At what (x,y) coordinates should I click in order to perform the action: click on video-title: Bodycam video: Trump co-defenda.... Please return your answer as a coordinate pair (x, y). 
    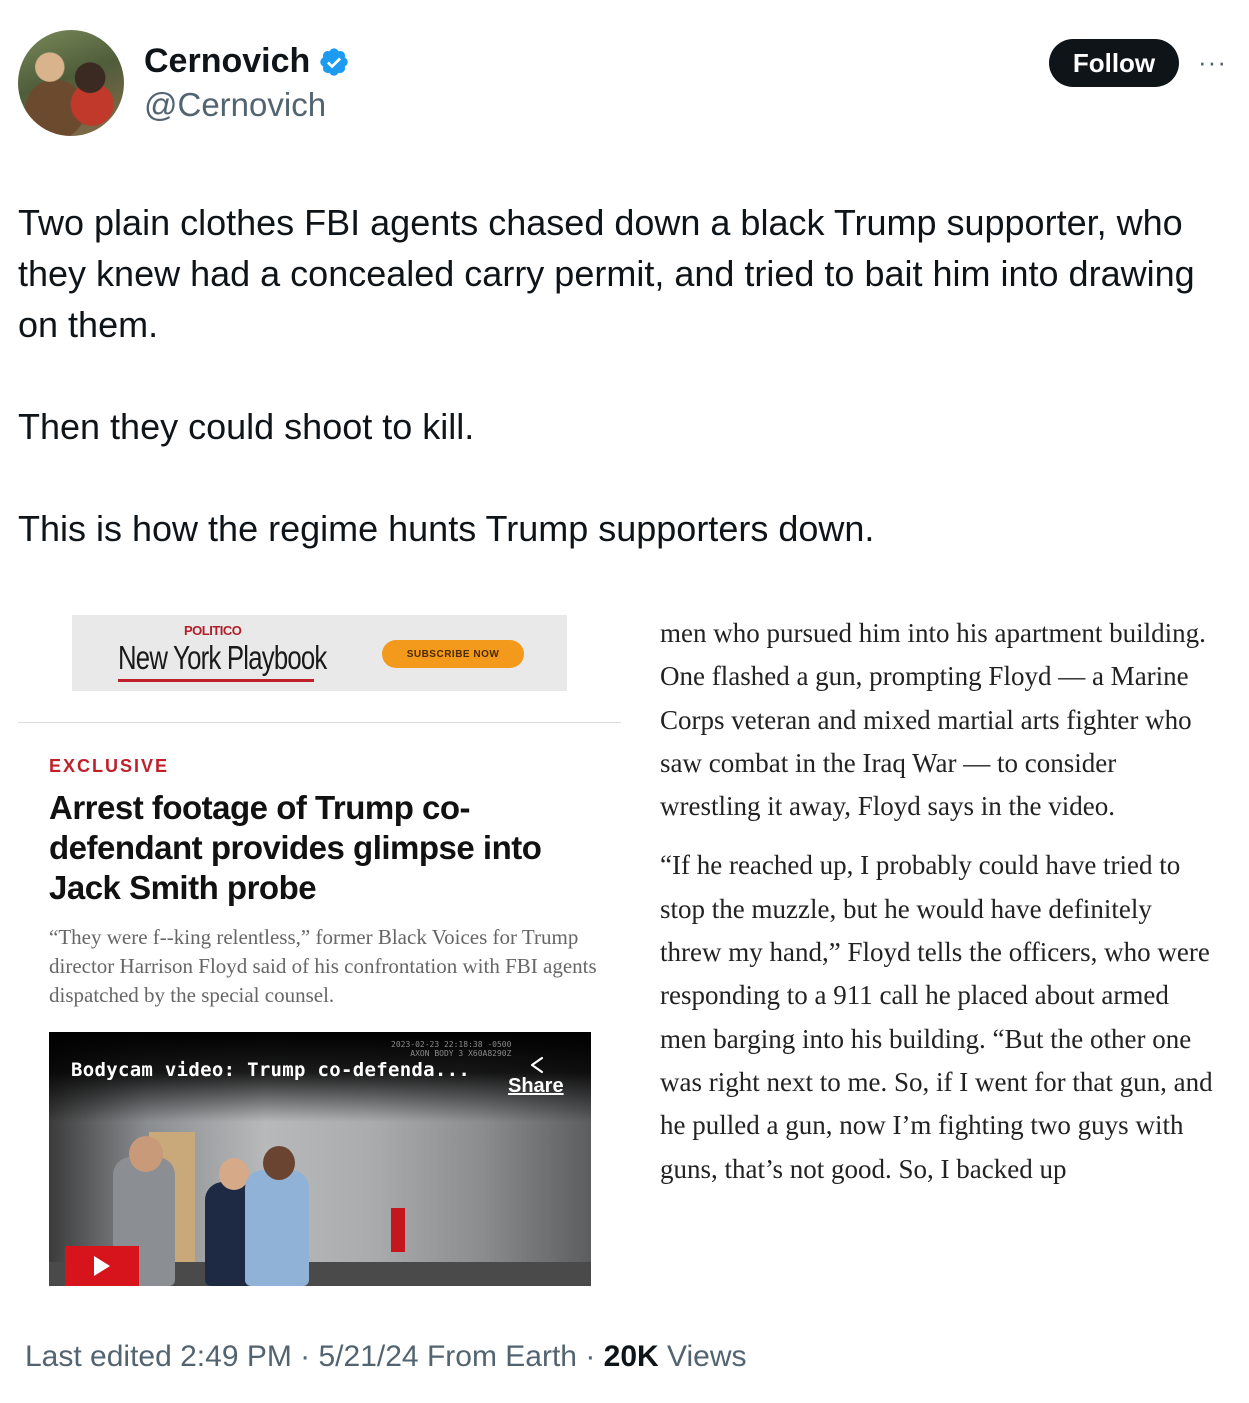
    Looking at the image, I should click on (271, 1070).